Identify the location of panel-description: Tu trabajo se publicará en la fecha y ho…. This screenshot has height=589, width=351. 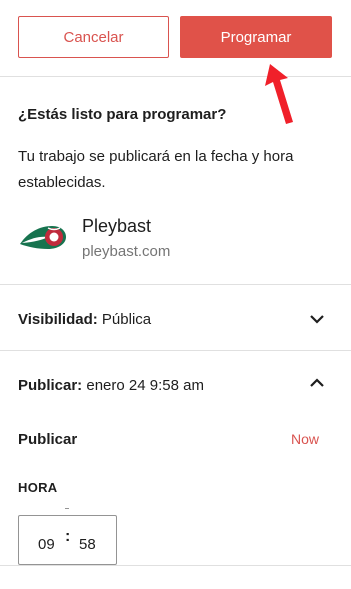
(156, 169).